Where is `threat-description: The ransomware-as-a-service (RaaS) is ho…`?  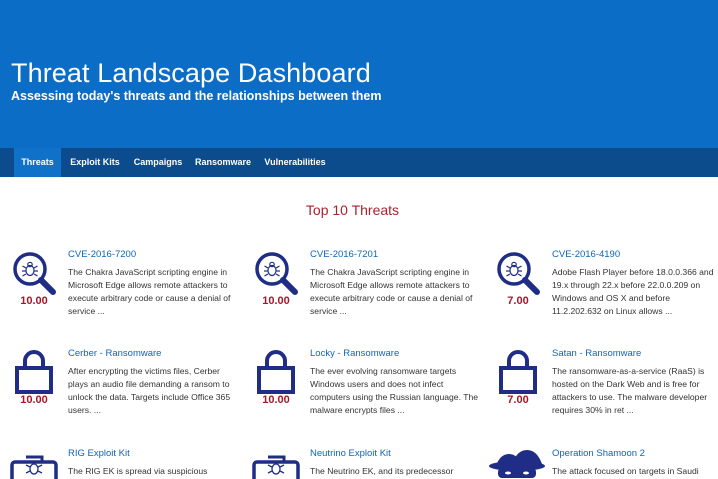
threat-description: The ransomware-as-a-service (RaaS) is ho… is located at coordinates (630, 390).